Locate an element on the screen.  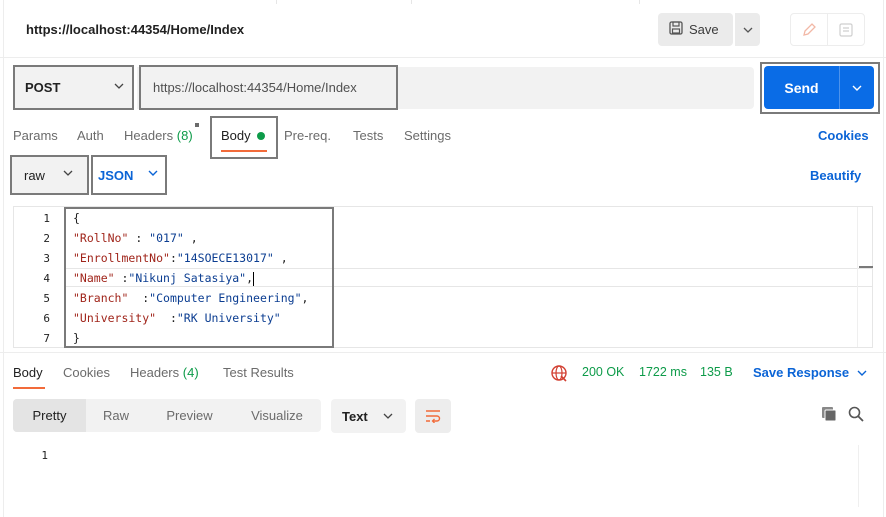
copy-icon is located at coordinates (829, 416).